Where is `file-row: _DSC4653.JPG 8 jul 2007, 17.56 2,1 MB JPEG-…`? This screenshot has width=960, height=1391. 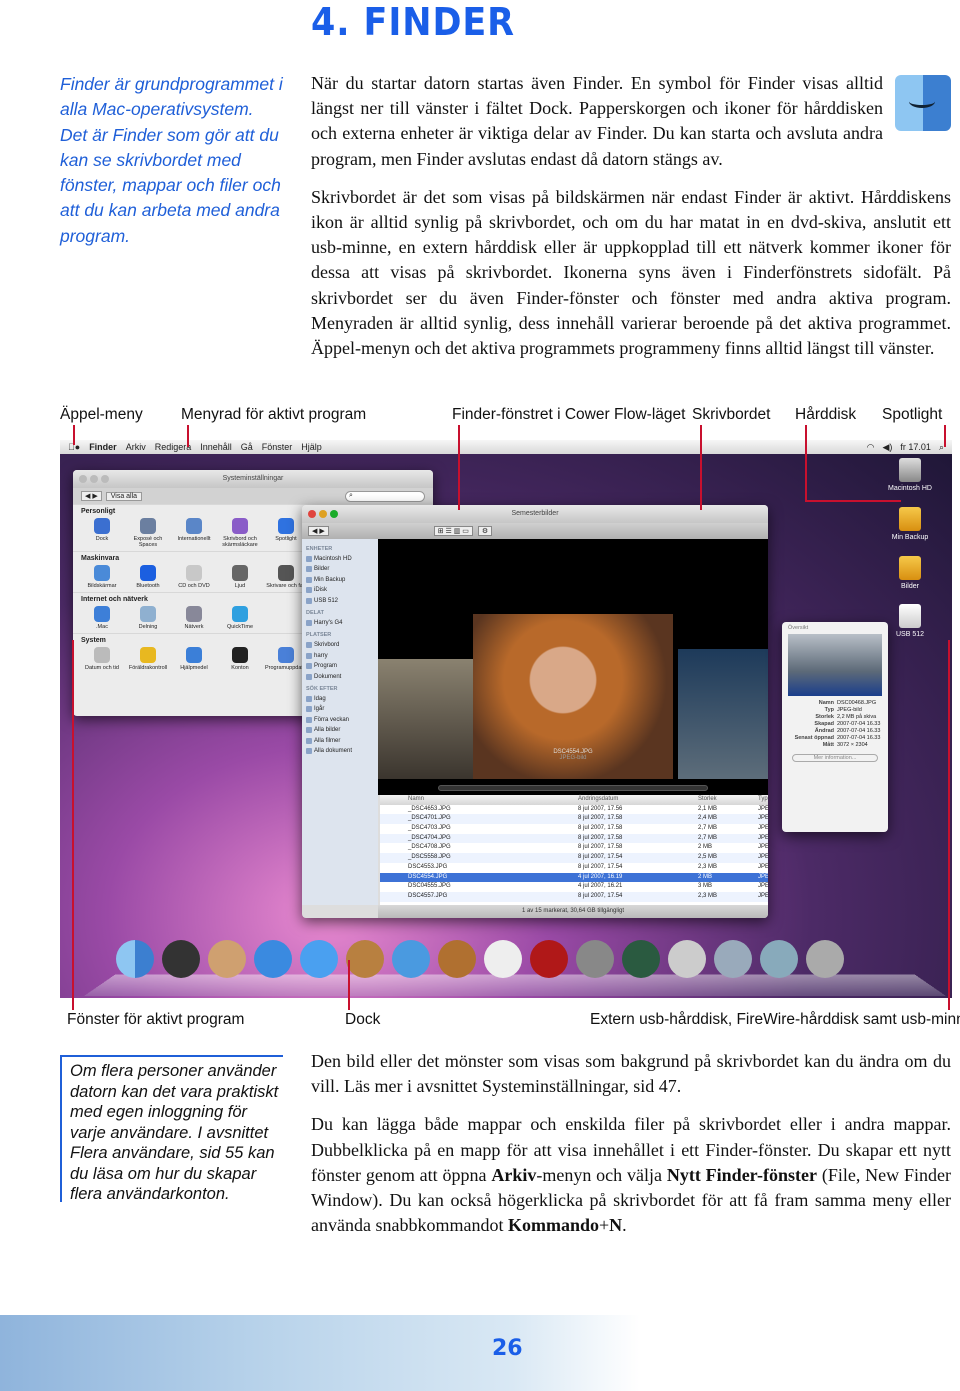 file-row: _DSC4653.JPG 8 jul 2007, 17.56 2,1 MB JPEG-… is located at coordinates (574, 810).